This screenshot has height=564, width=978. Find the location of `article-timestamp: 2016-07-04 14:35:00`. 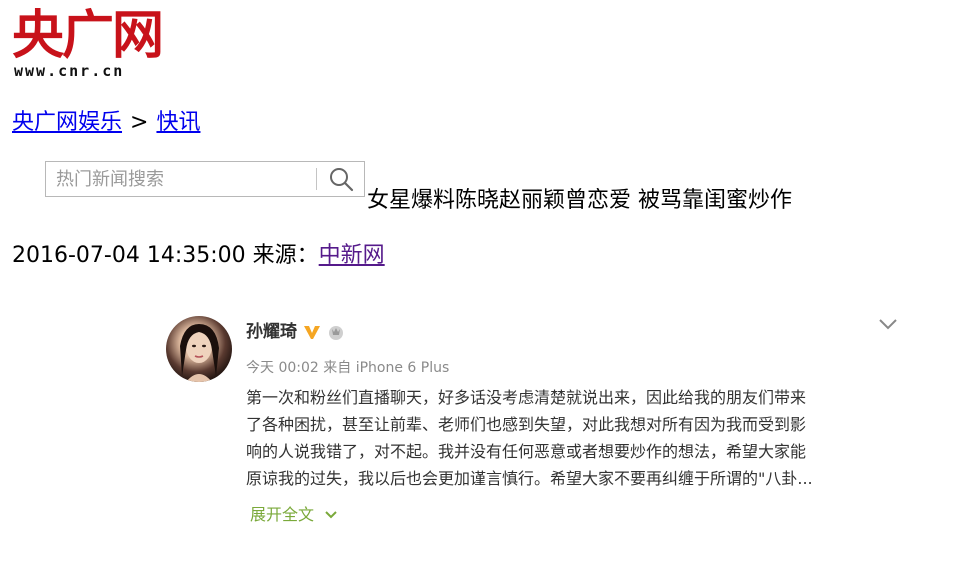

article-timestamp: 2016-07-04 14:35:00 is located at coordinates (129, 255).